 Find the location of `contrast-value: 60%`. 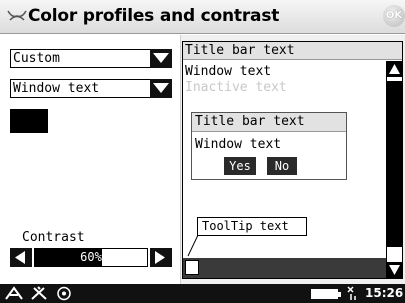

contrast-value: 60% is located at coordinates (91, 257).